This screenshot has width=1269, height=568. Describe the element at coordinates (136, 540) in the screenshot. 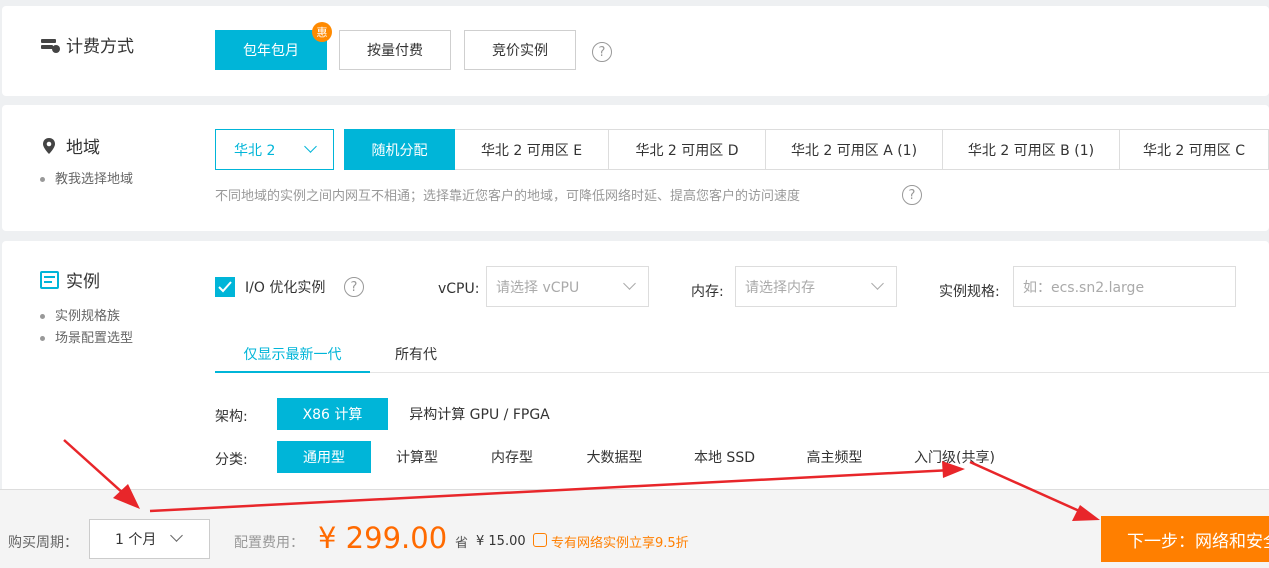

I see `period-value: 1 个月` at that location.